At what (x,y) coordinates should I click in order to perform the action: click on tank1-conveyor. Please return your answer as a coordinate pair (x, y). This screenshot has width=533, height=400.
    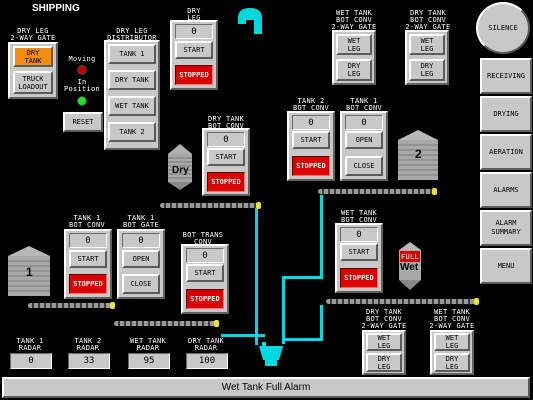
    Looking at the image, I should click on (71, 305).